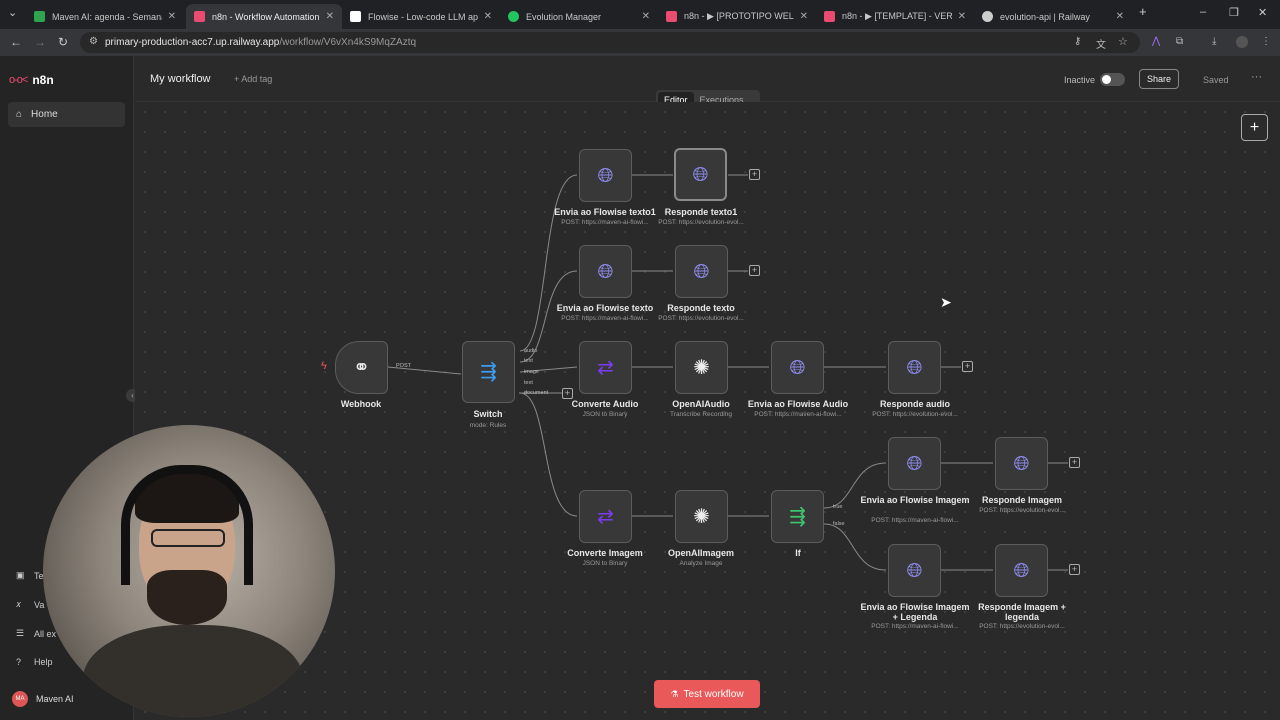 Image resolution: width=1280 pixels, height=720 pixels. I want to click on minimize-icon: –, so click(1203, 12).